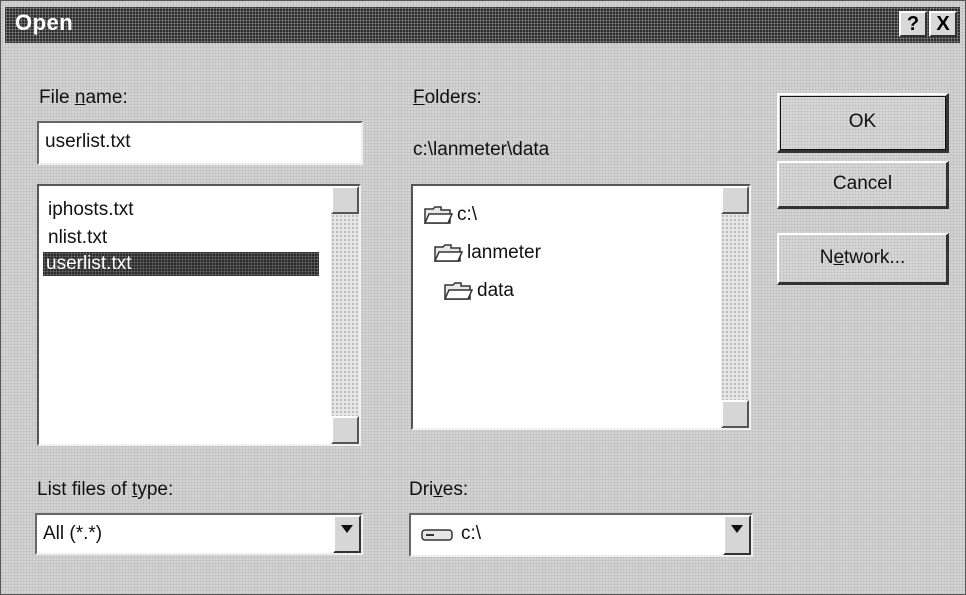  What do you see at coordinates (735, 307) in the screenshot?
I see `folder-list-scrollbar` at bounding box center [735, 307].